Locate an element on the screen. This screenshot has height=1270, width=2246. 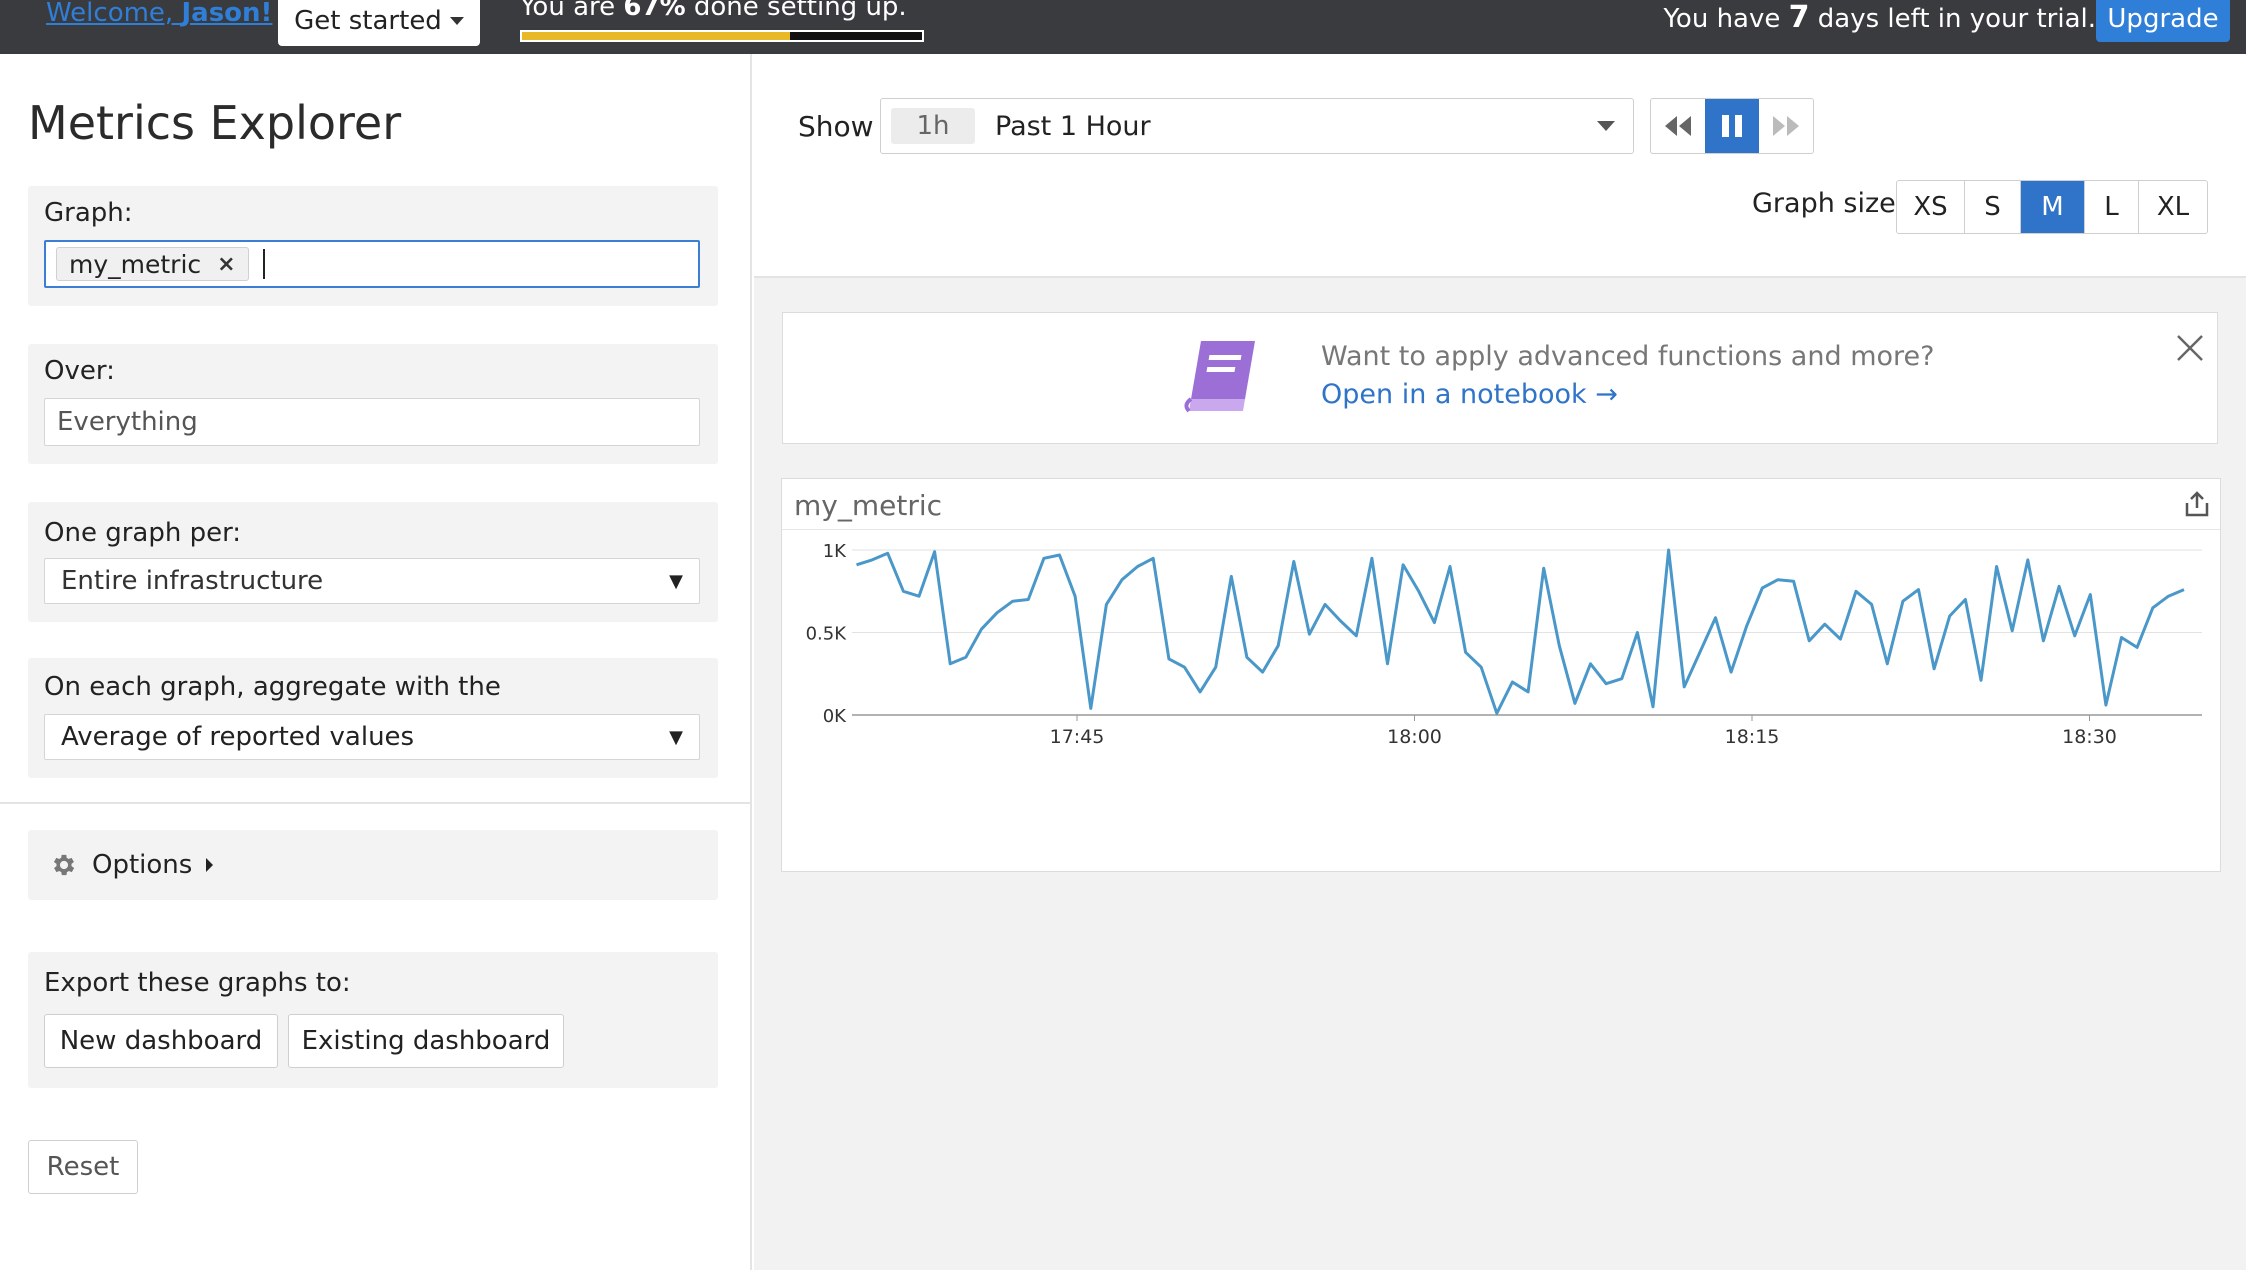
per-select: Entire infrastructure ▼ is located at coordinates (372, 581).